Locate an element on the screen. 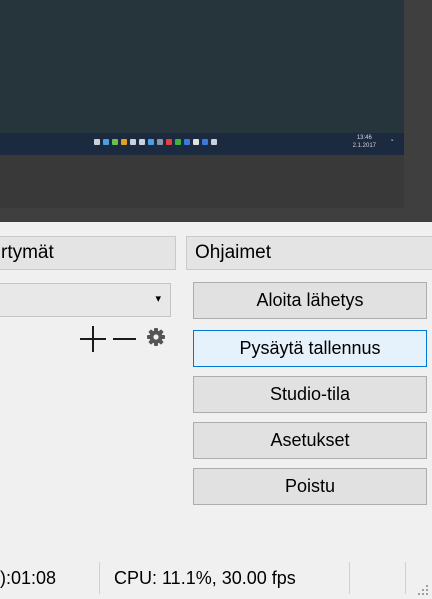  chevron-down-icon: ▾ is located at coordinates (158, 298).